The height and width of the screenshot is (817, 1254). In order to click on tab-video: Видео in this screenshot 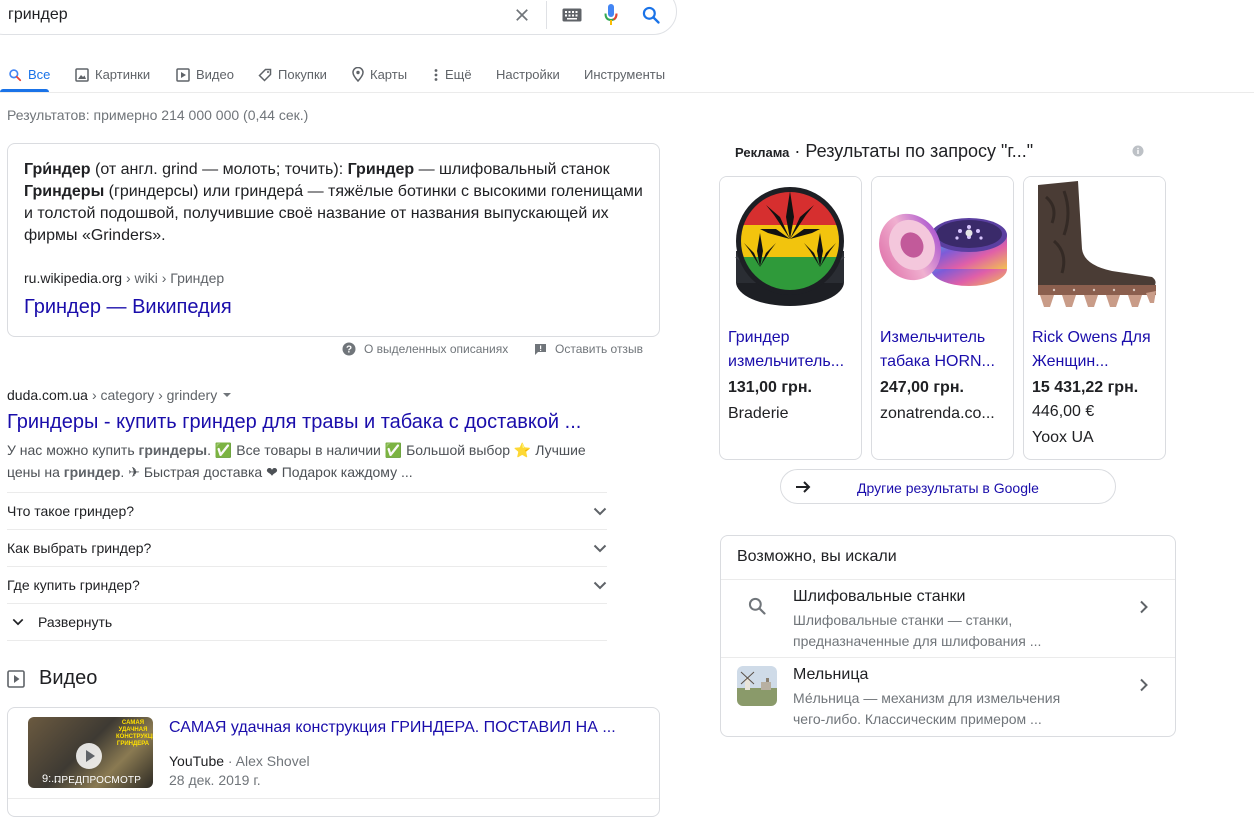, I will do `click(205, 74)`.